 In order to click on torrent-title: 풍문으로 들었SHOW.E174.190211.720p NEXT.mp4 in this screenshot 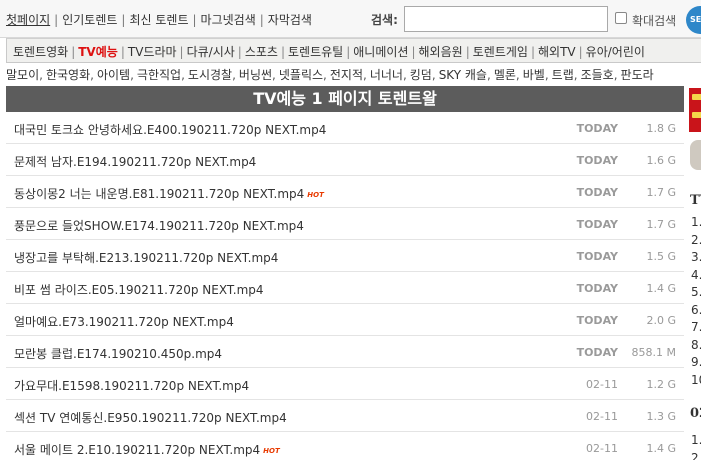, I will do `click(159, 225)`.